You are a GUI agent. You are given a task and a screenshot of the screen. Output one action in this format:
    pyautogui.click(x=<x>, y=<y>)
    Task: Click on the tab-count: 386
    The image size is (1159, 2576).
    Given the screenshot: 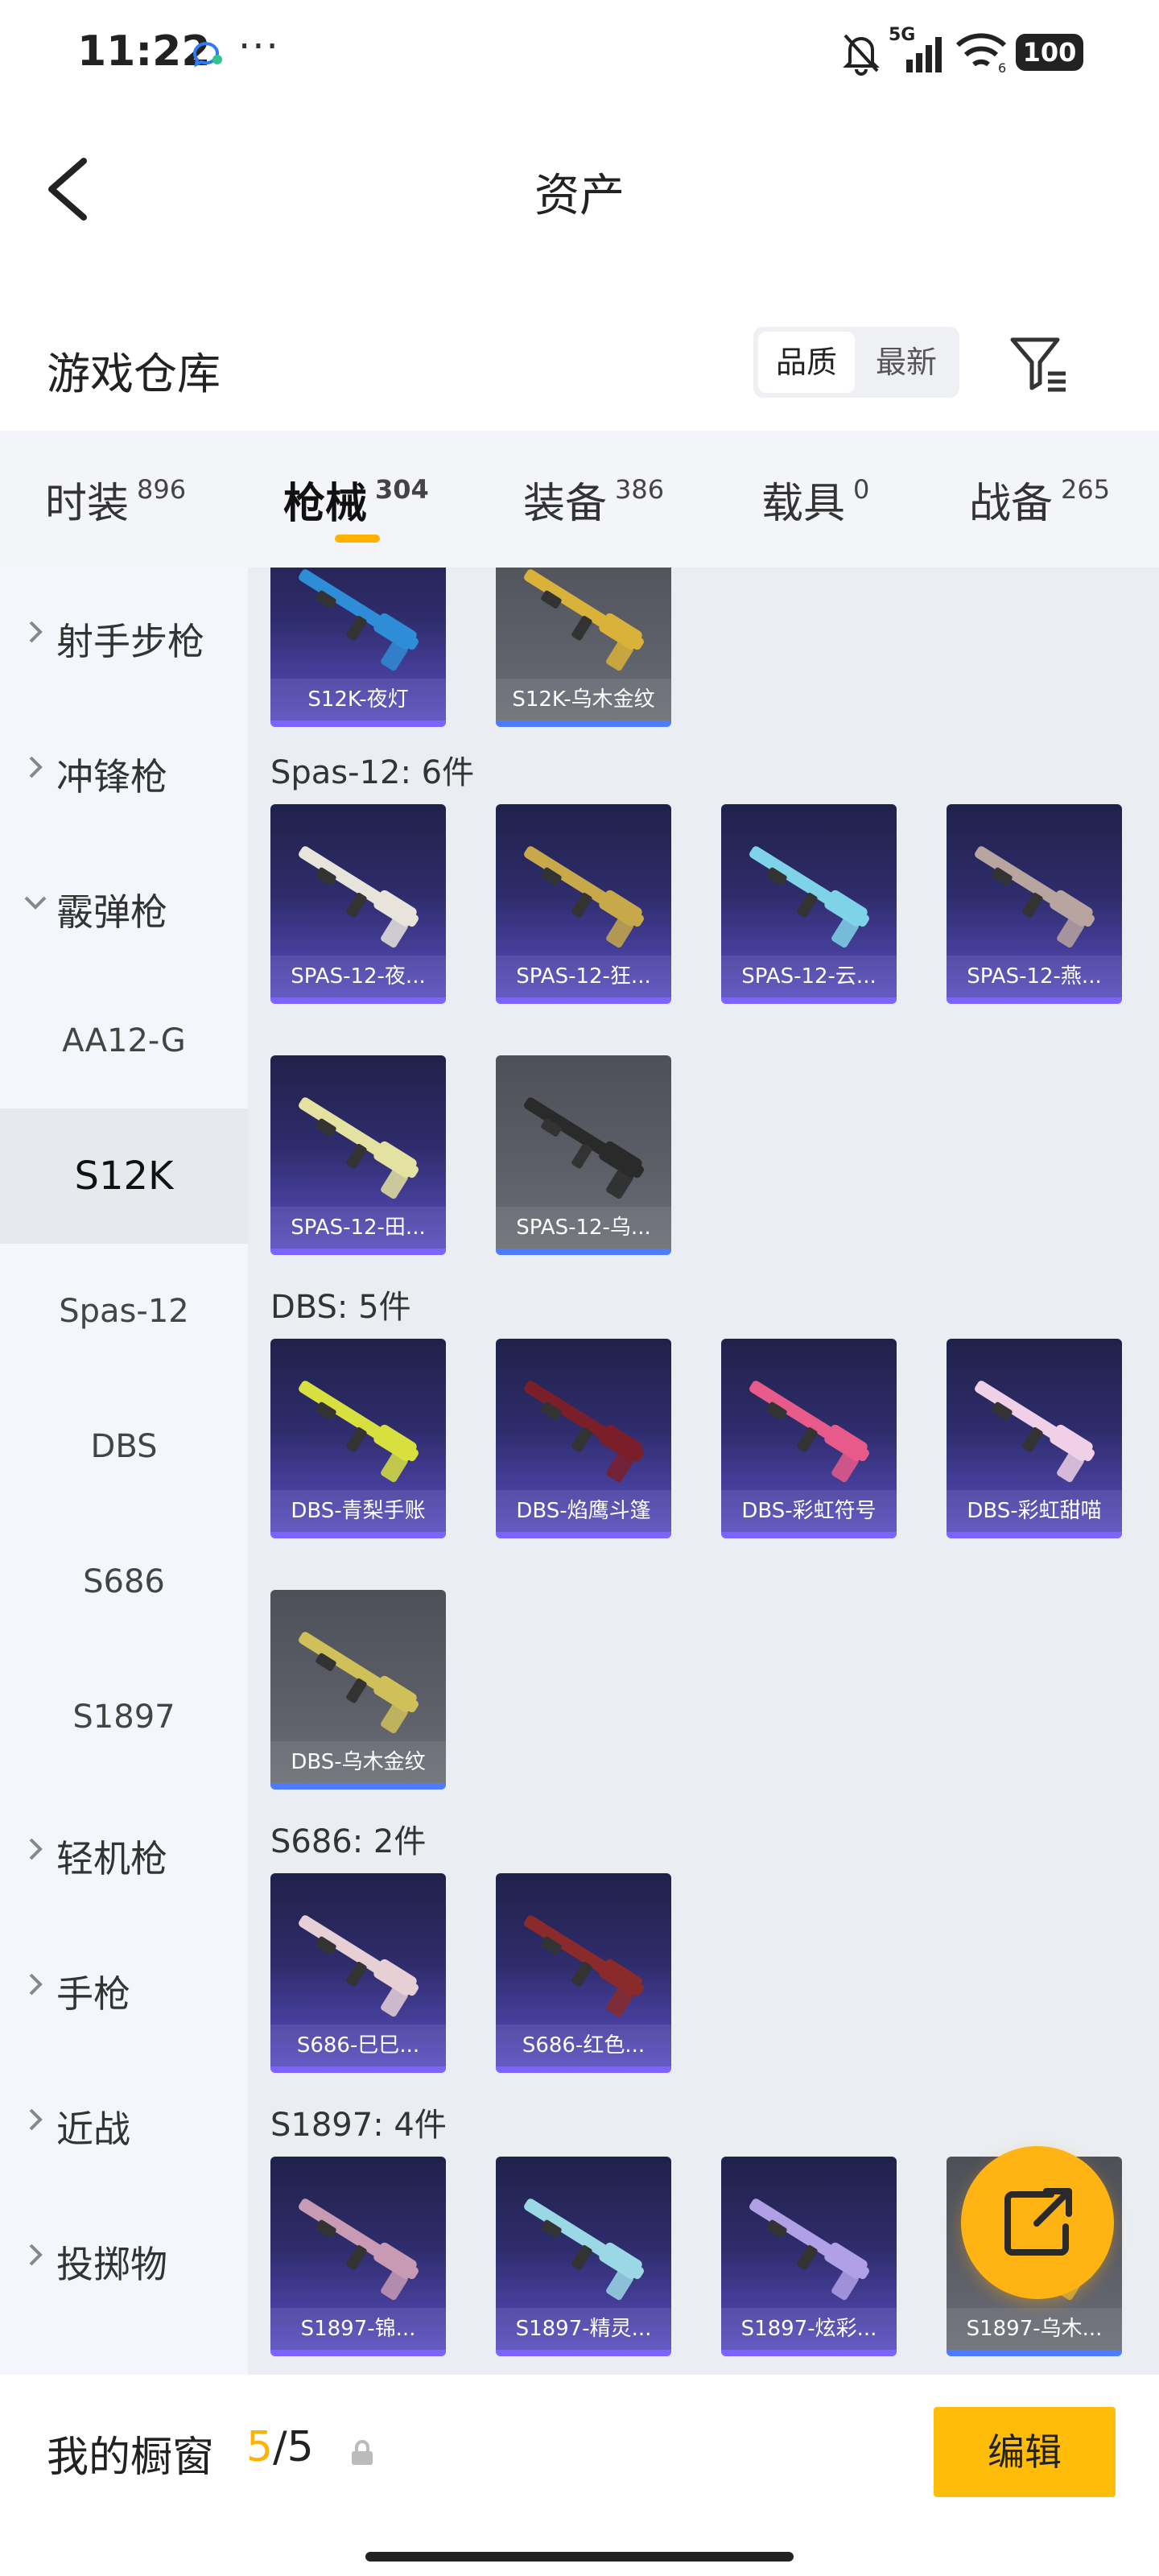 What is the action you would take?
    pyautogui.click(x=640, y=489)
    